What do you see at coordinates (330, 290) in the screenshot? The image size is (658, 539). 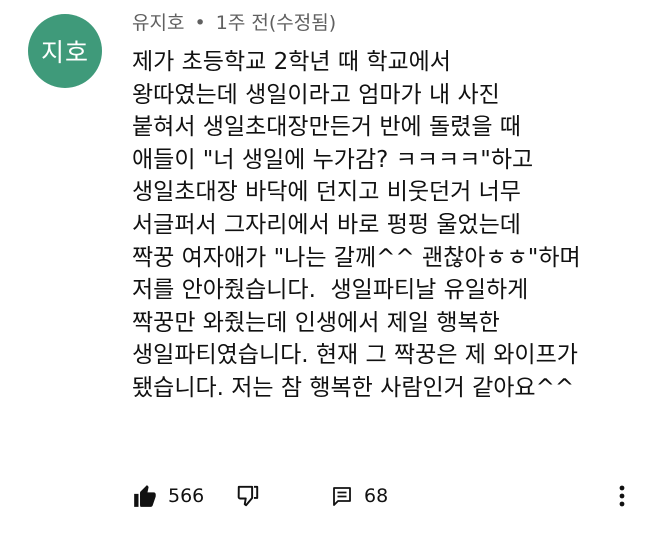 I see `comment-line: 저를 안아줬습니다. 생일파티날 유일하게` at bounding box center [330, 290].